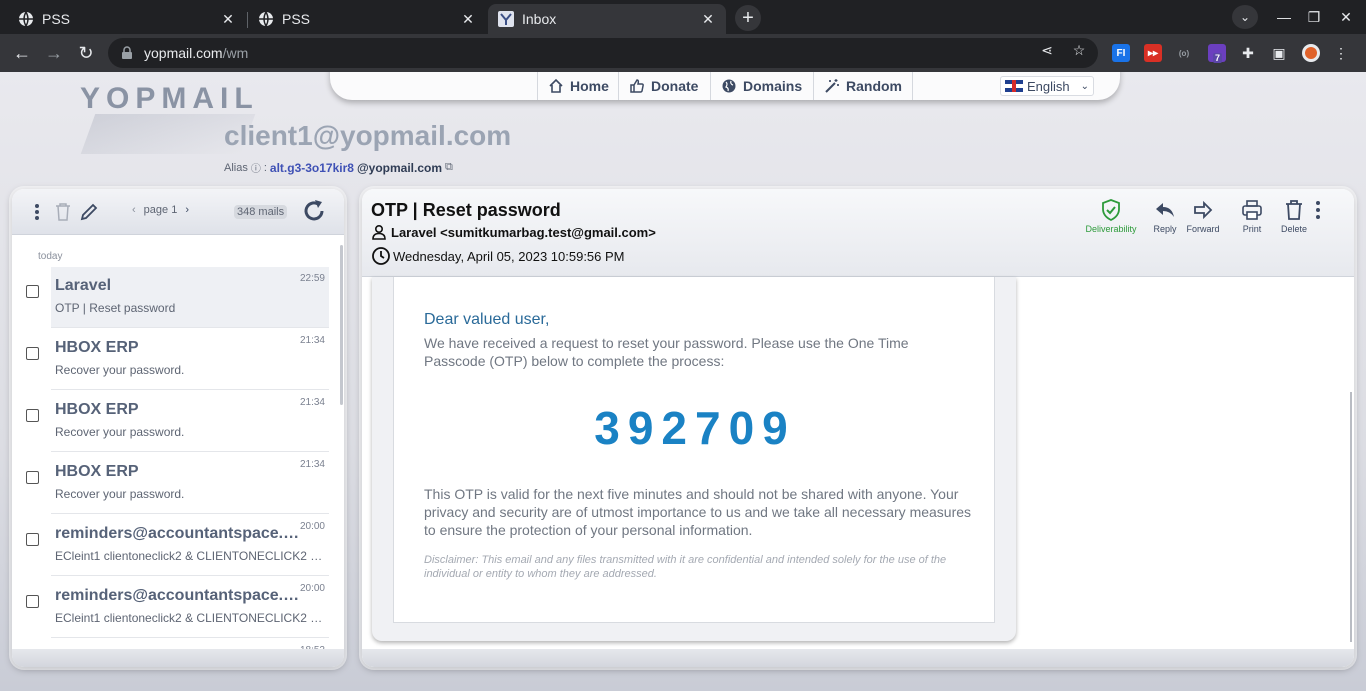 The image size is (1366, 691). I want to click on avatar-image, so click(1311, 53).